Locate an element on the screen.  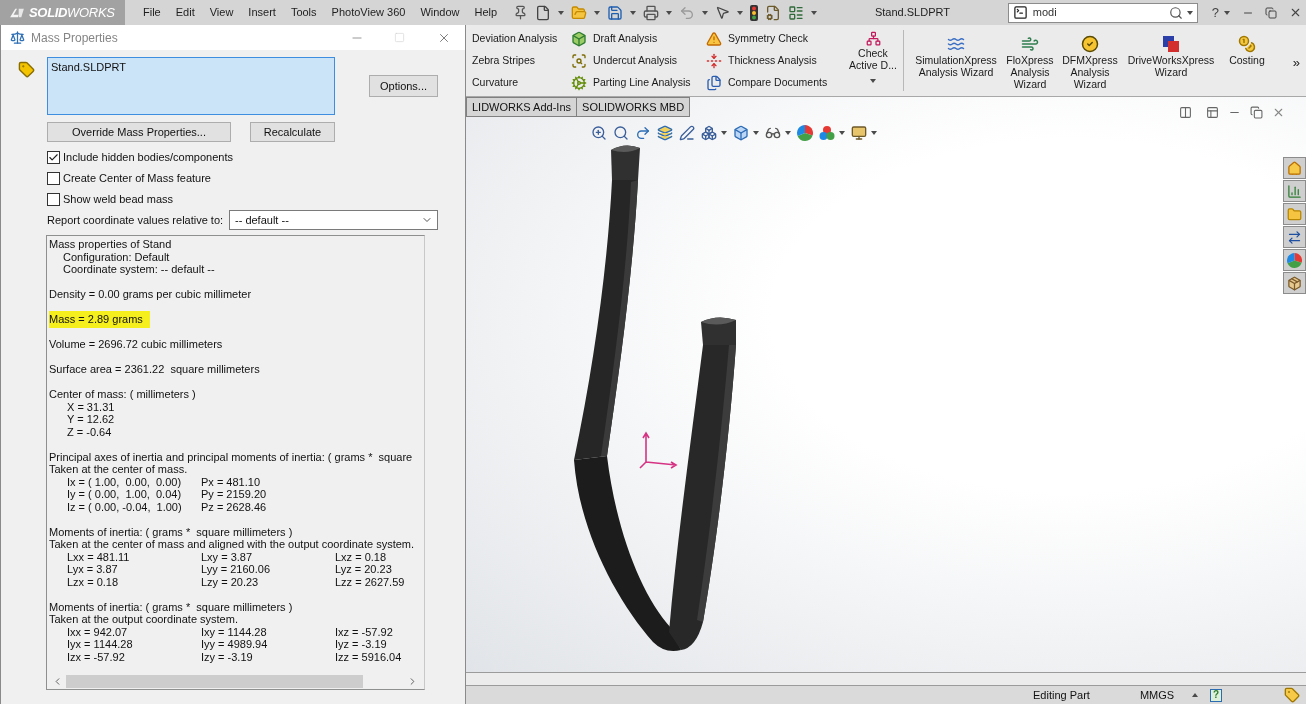
report-value: Lzx = 0.18 is located at coordinates (93, 581).